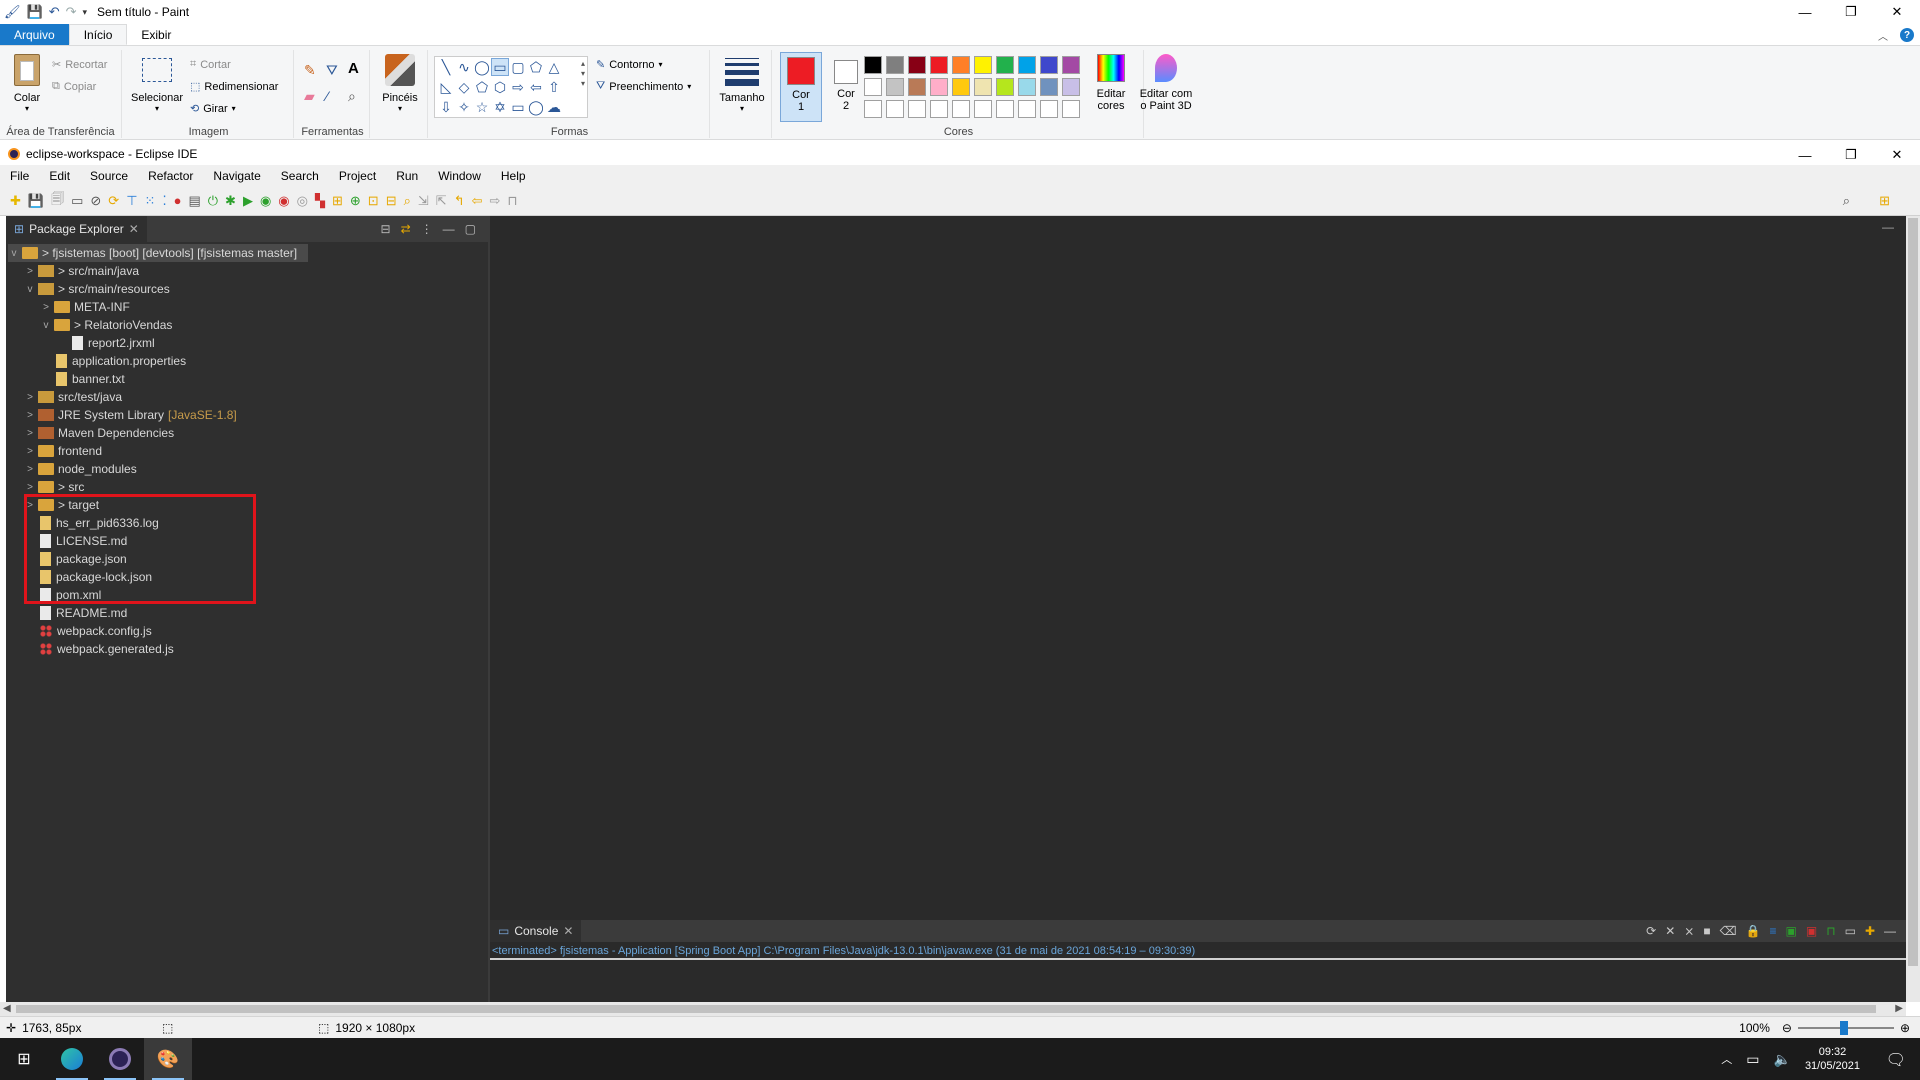 This screenshot has height=1080, width=1920. What do you see at coordinates (62, 595) in the screenshot?
I see `tree-item: pom.xml` at bounding box center [62, 595].